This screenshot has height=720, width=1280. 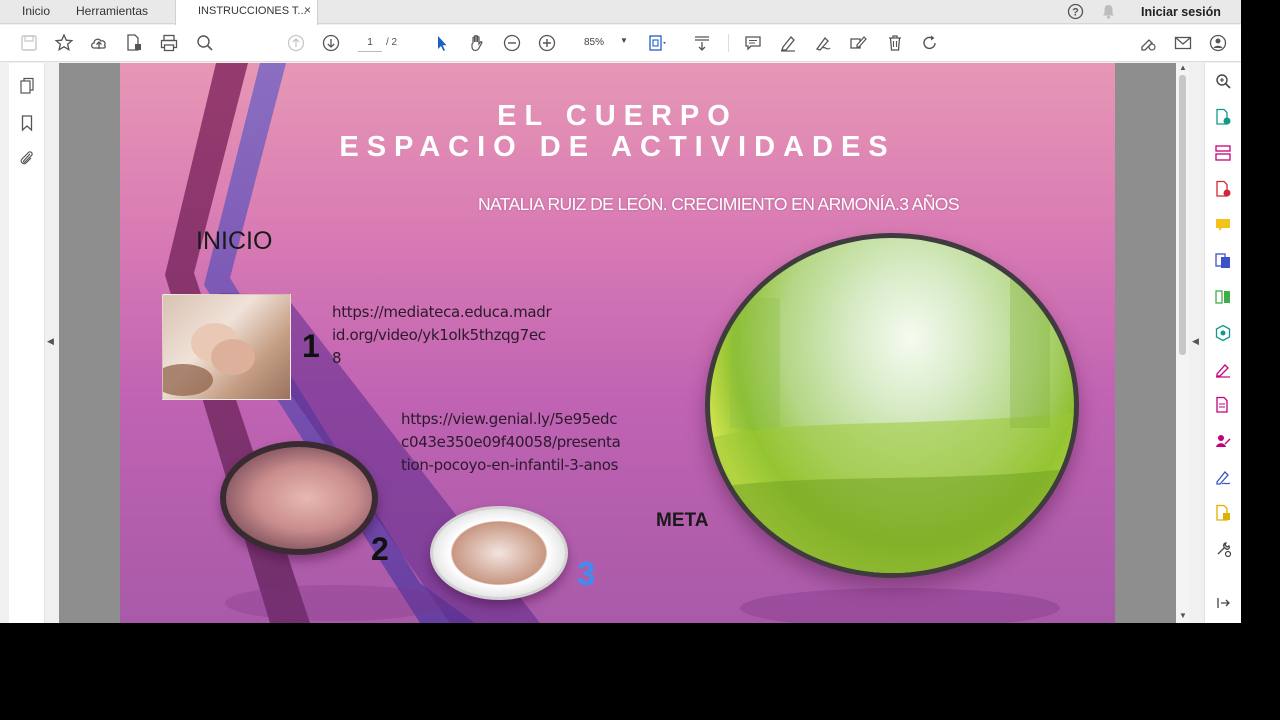 What do you see at coordinates (1223, 81) in the screenshot?
I see `zoom-tool-icon` at bounding box center [1223, 81].